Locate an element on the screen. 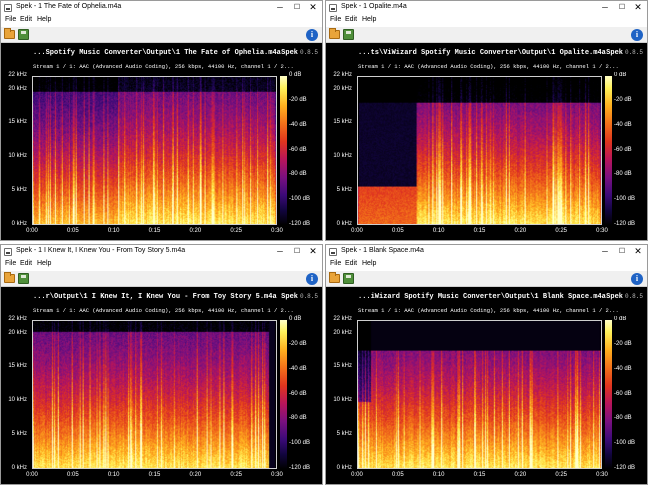 The width and height of the screenshot is (650, 486). db-tick-label: -40 dB is located at coordinates (298, 124).